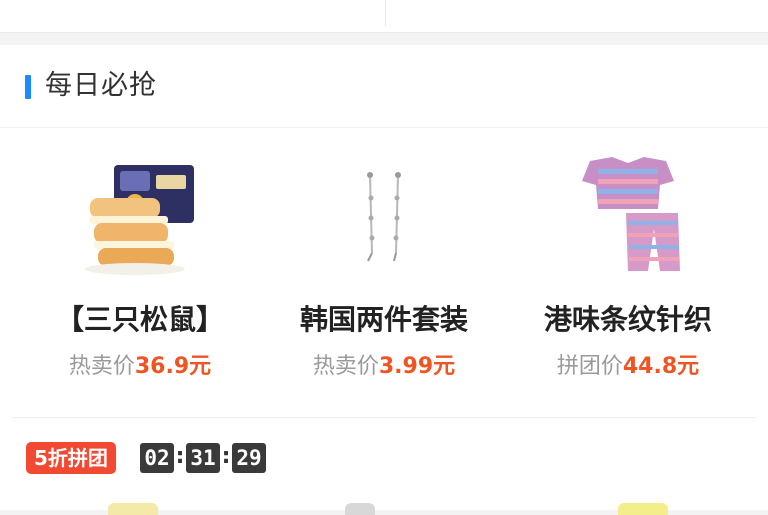 The height and width of the screenshot is (515, 768). What do you see at coordinates (385, 13) in the screenshot?
I see `top-strip-divider` at bounding box center [385, 13].